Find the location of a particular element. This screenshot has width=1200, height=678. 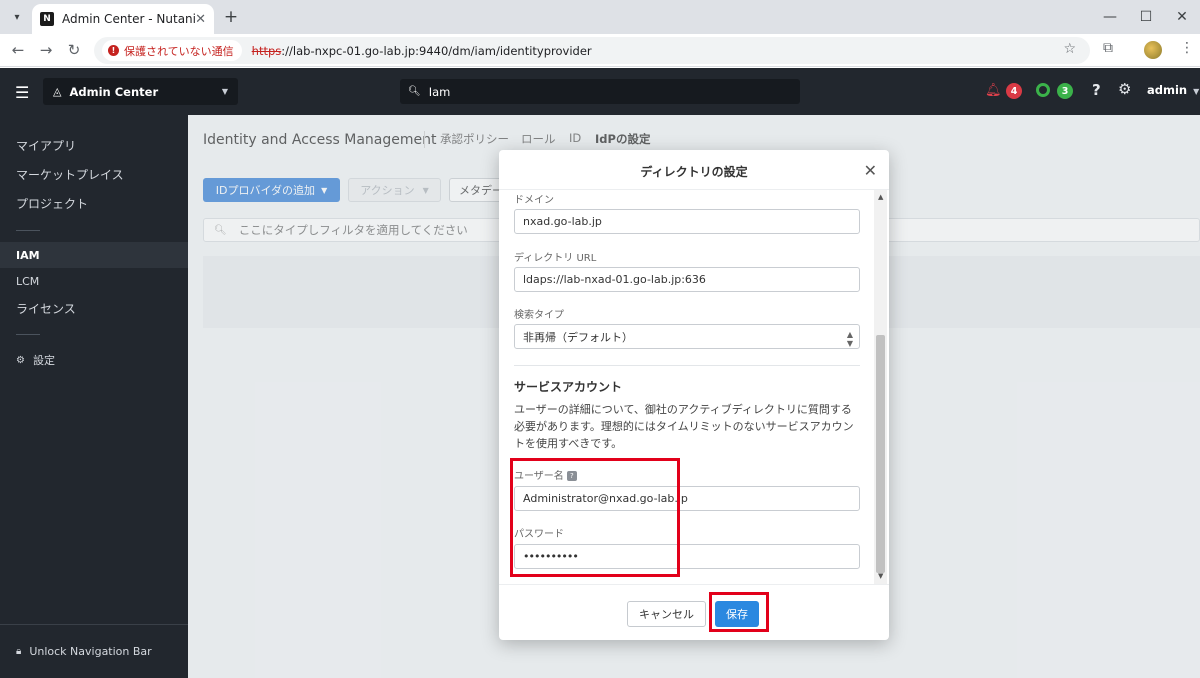

domain-field: nxad.go-lab.jp is located at coordinates (687, 221).